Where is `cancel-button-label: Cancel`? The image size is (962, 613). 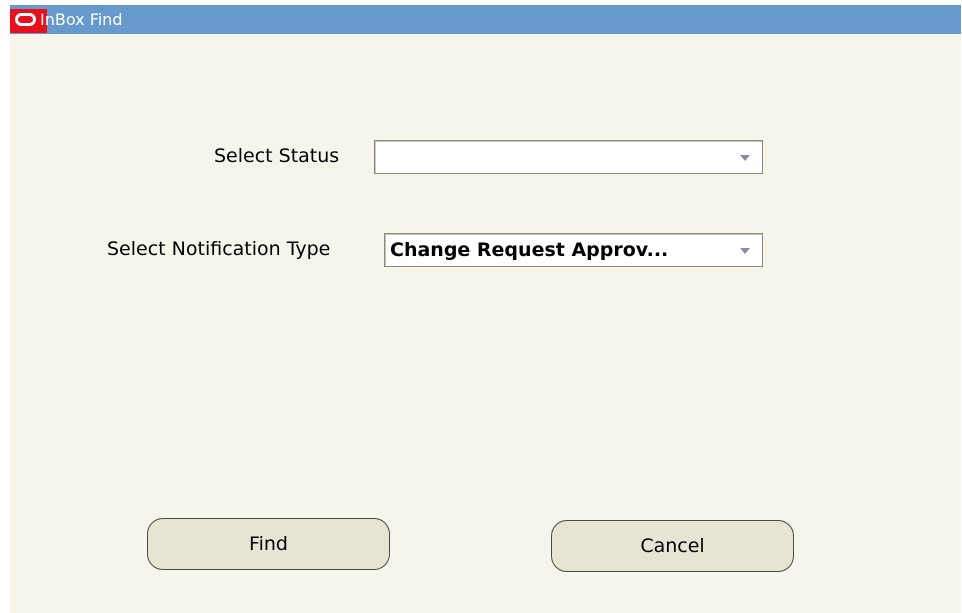
cancel-button-label: Cancel is located at coordinates (672, 546).